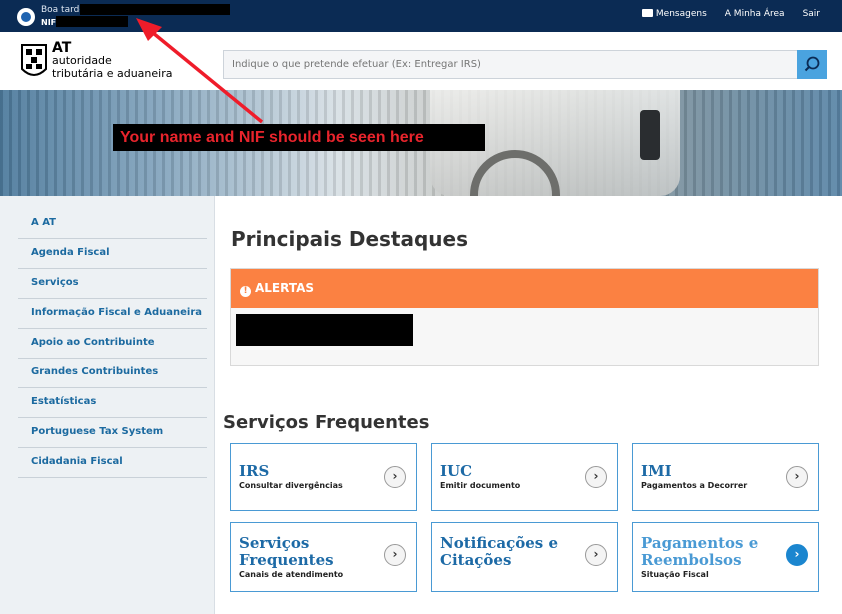  Describe the element at coordinates (499, 551) in the screenshot. I see `card-title: Notificações e Citações` at that location.